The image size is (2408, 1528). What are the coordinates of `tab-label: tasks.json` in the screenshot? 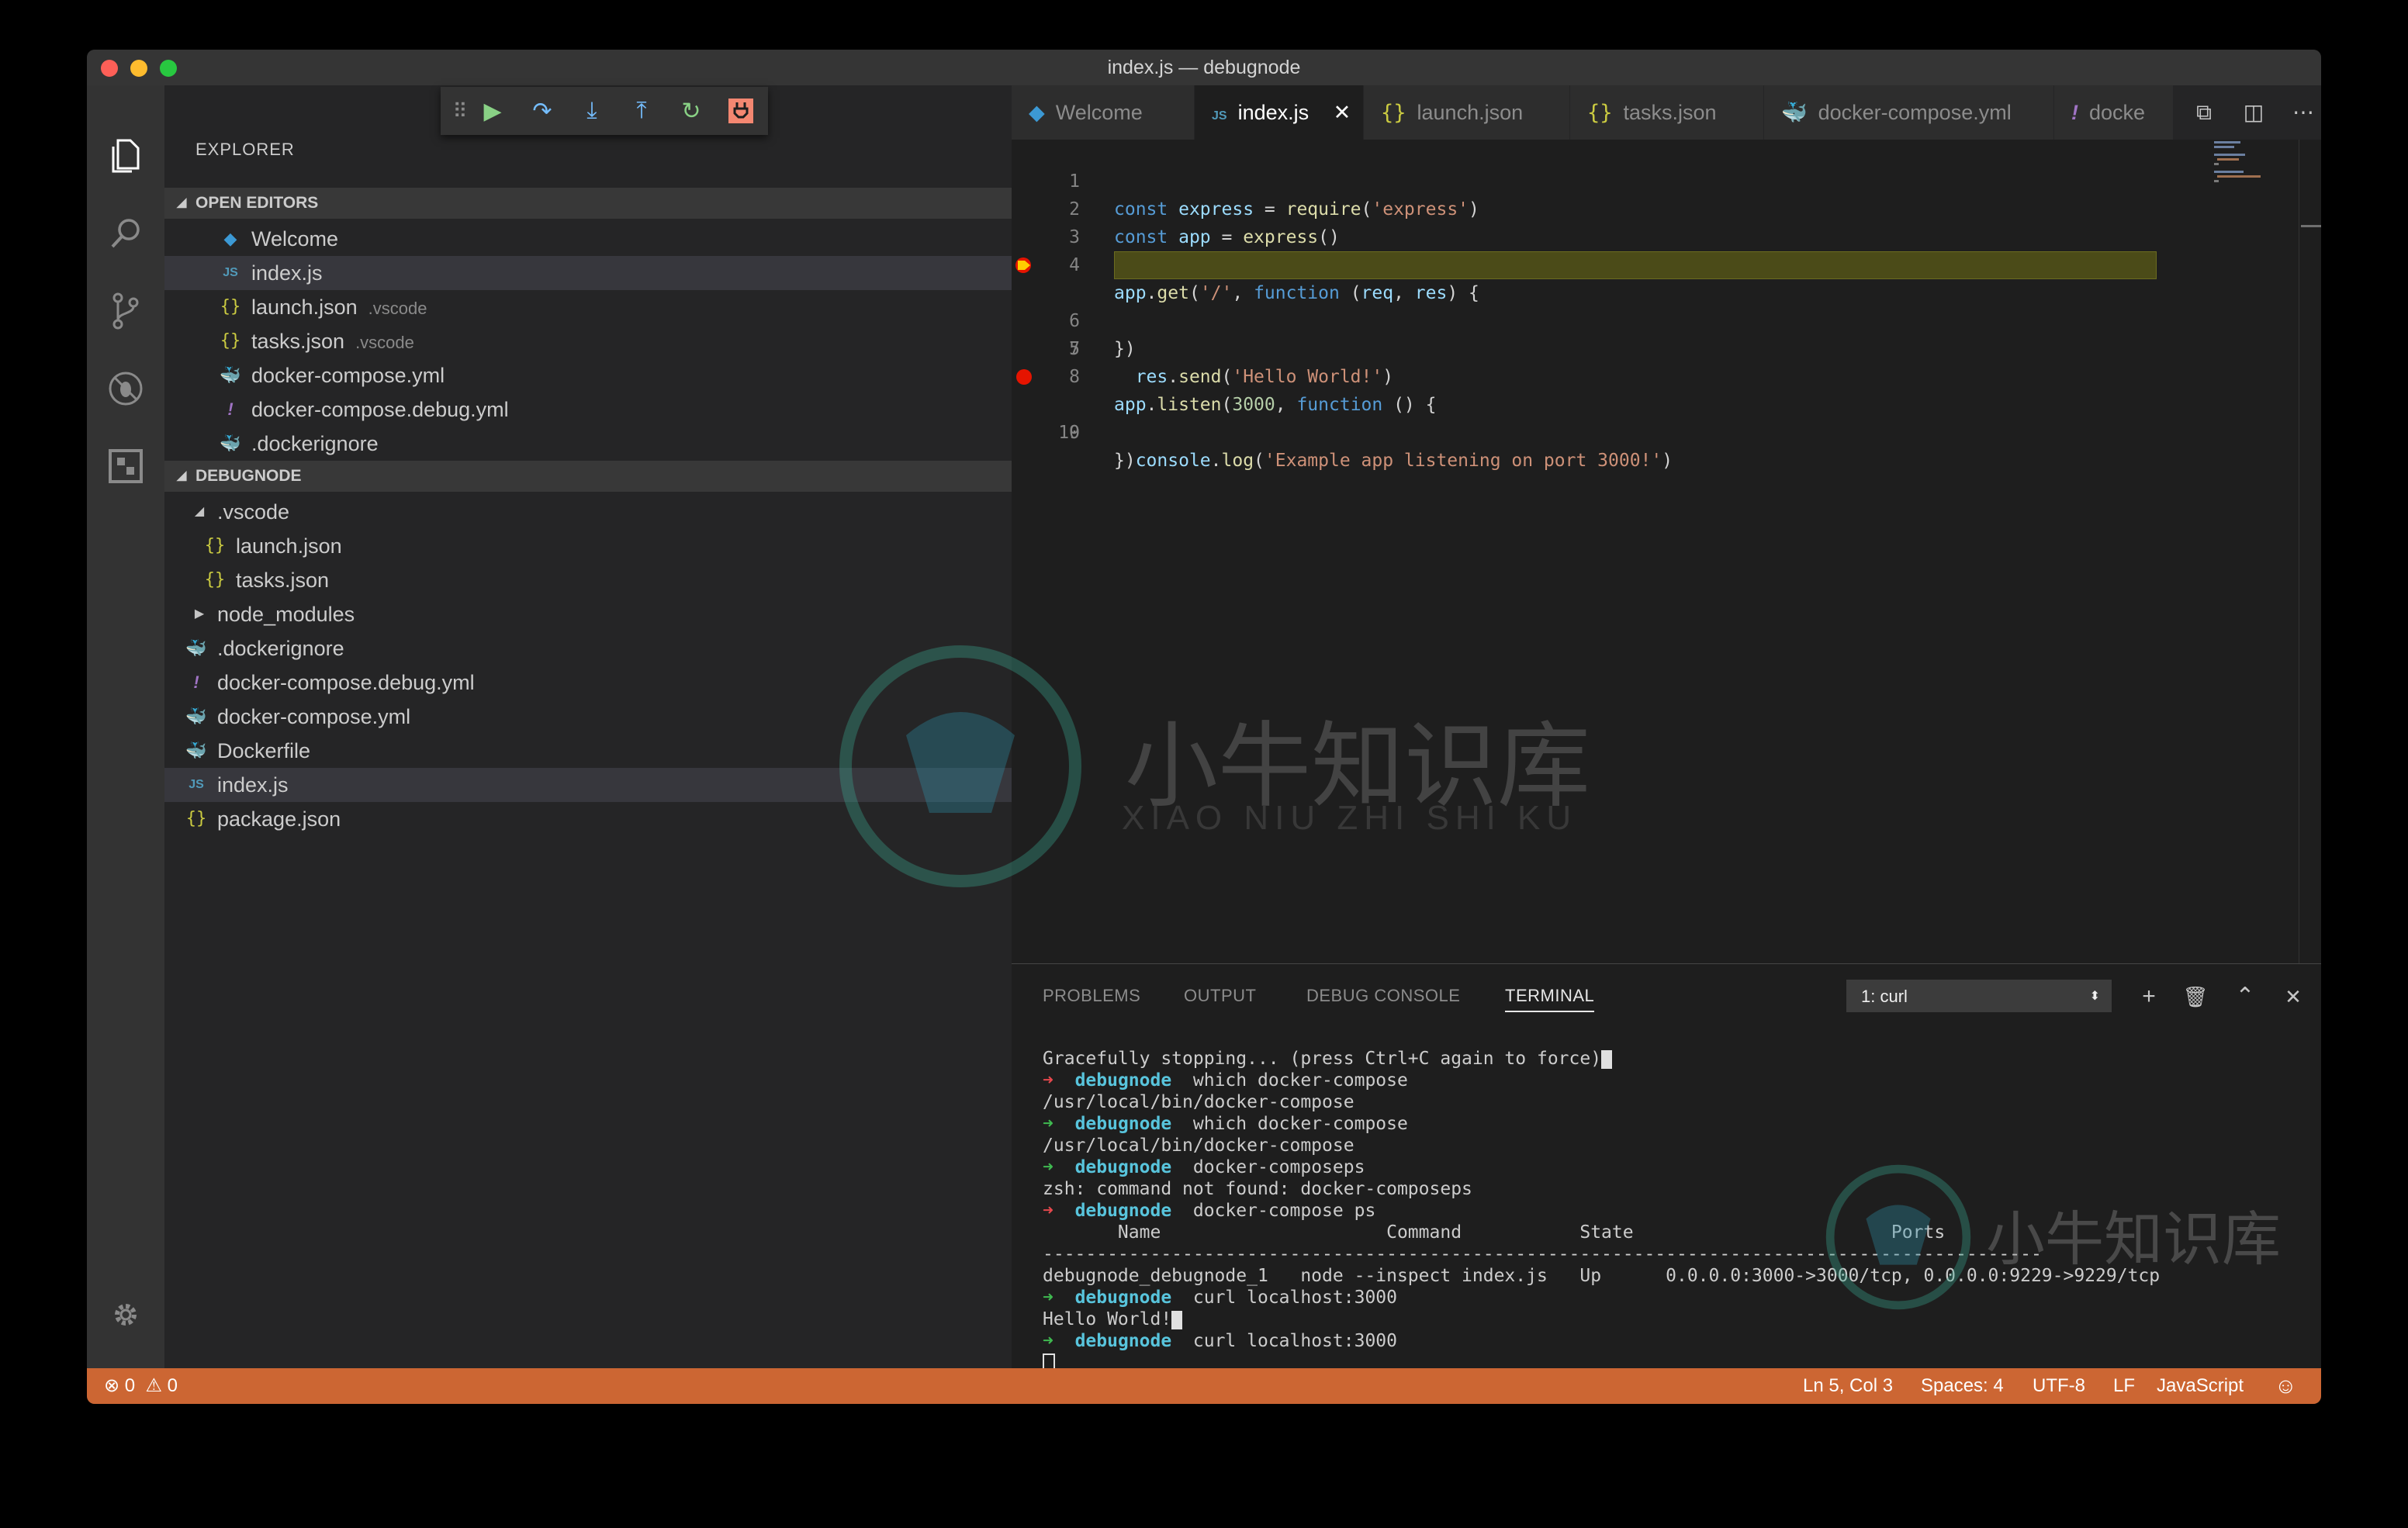 It's located at (1670, 113).